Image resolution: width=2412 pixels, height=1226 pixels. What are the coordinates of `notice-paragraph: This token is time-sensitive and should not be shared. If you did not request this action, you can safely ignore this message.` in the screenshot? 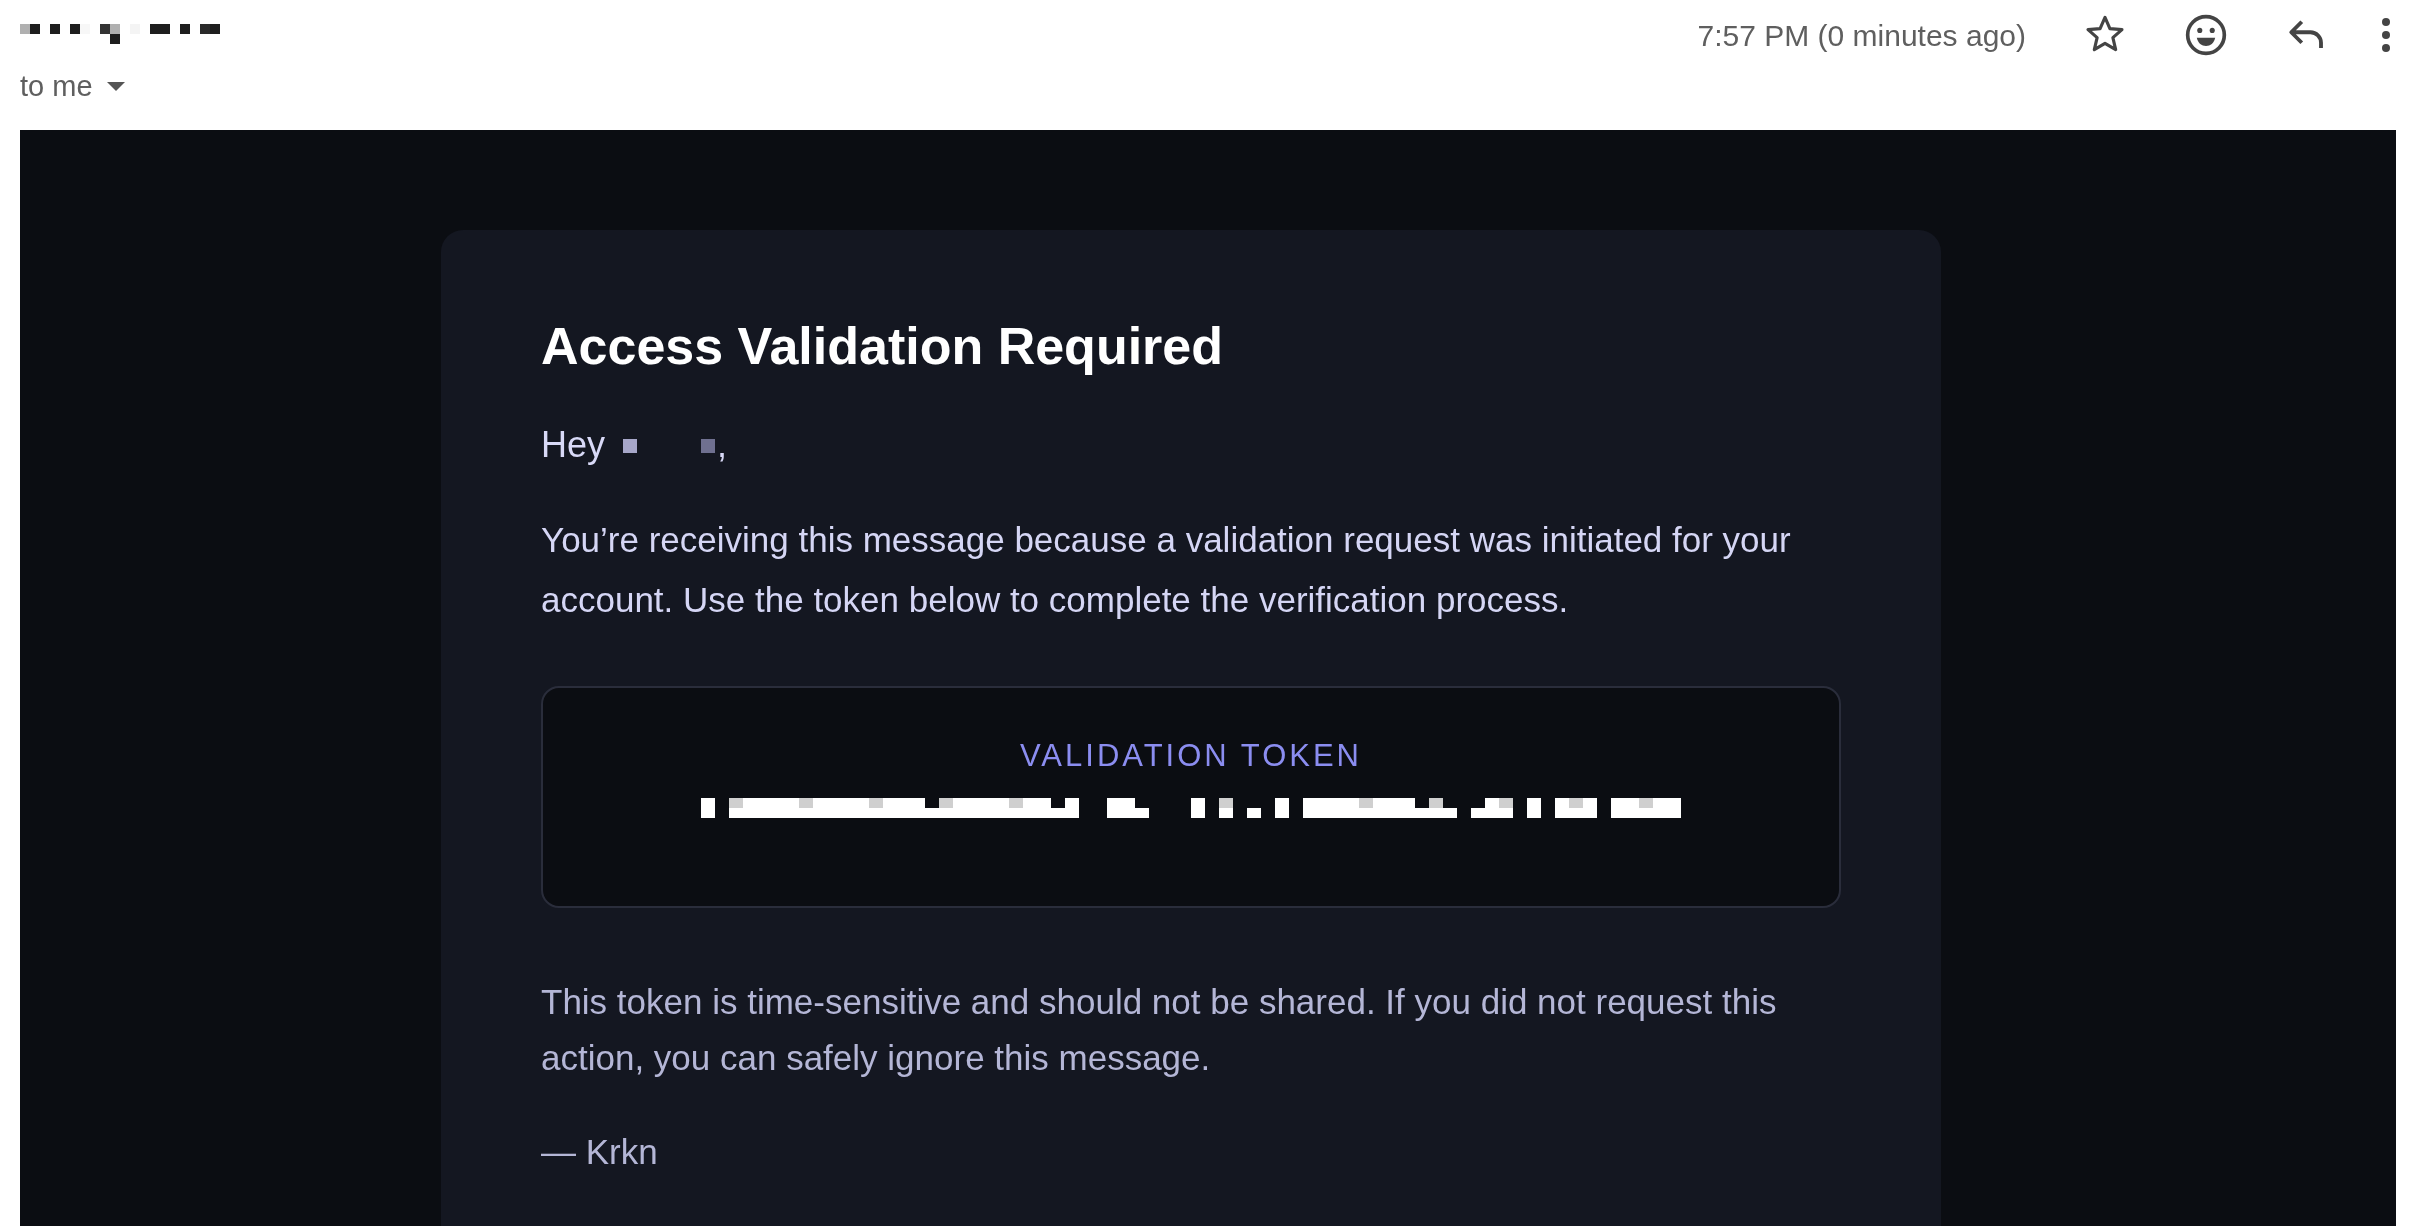 It's located at (1159, 1030).